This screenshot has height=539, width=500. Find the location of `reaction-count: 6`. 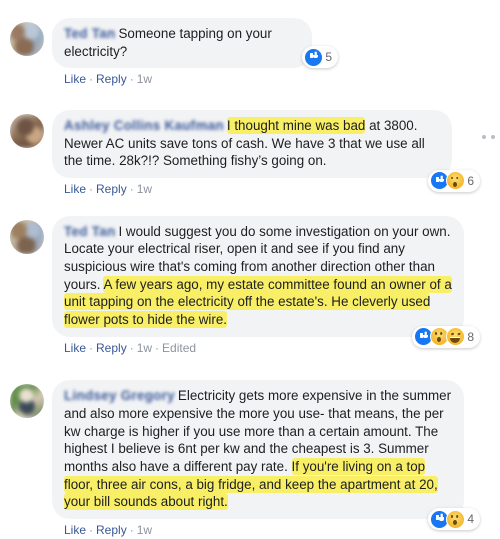

reaction-count: 6 is located at coordinates (470, 180).